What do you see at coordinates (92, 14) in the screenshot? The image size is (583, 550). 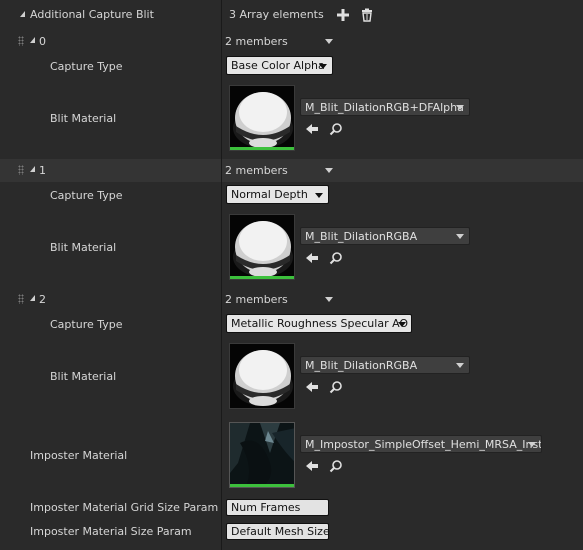 I see `property-label: Additional Capture Blit` at bounding box center [92, 14].